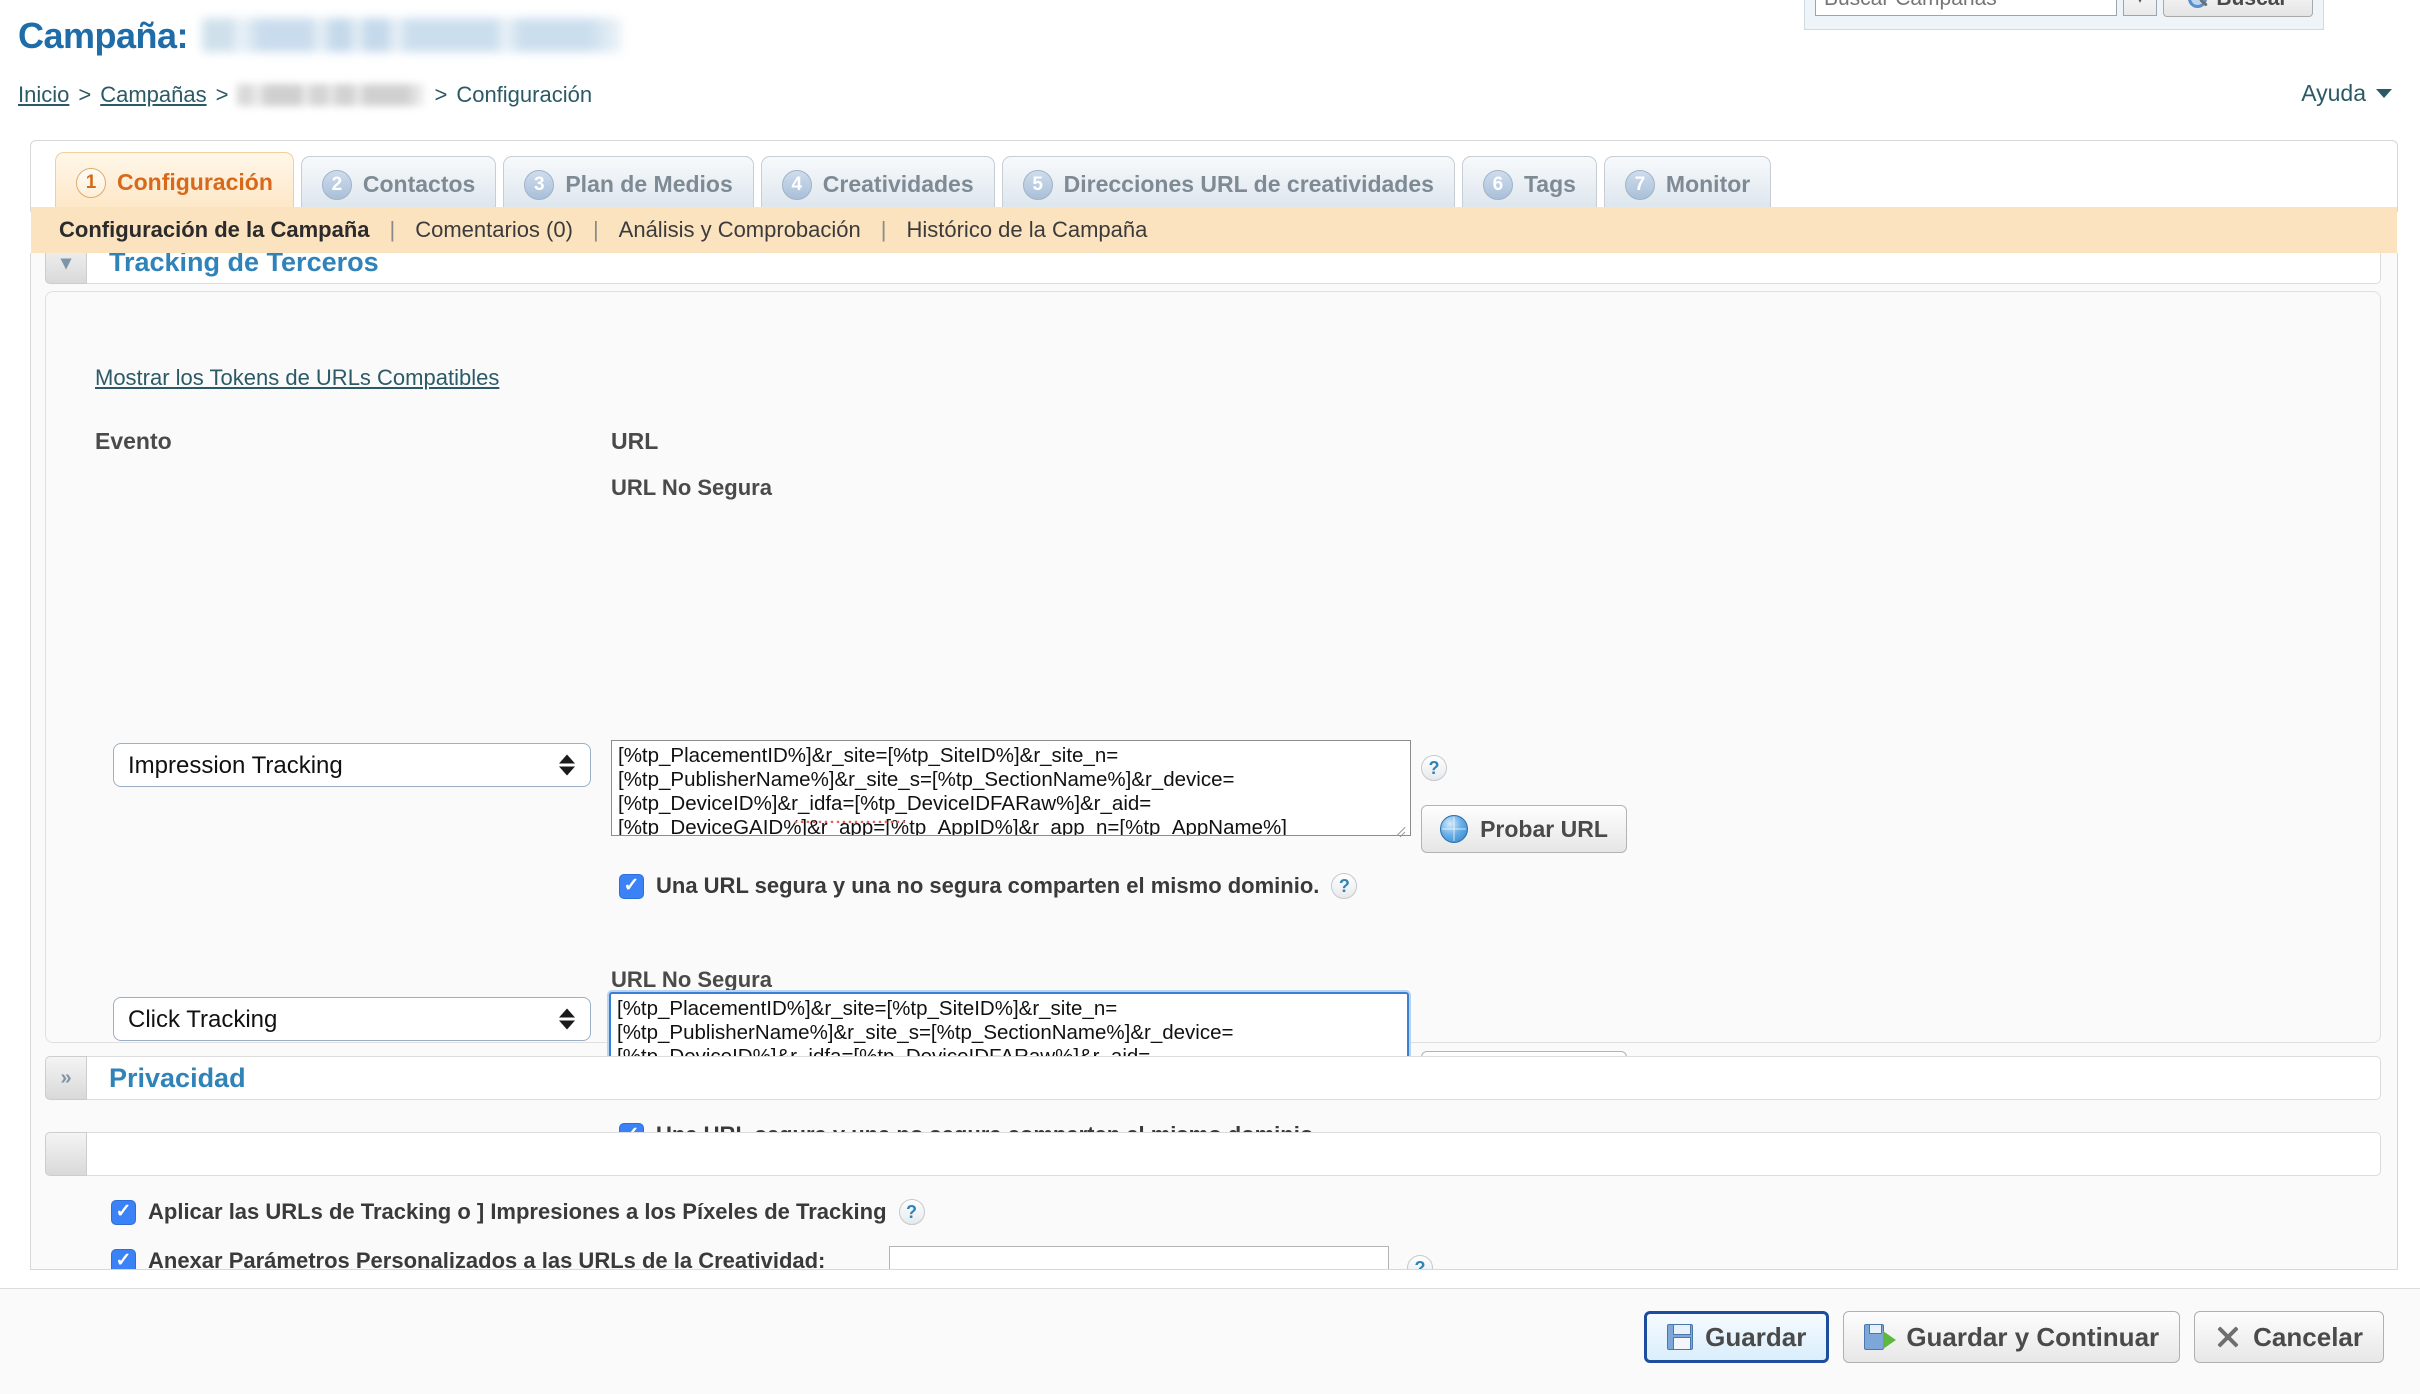 This screenshot has width=2420, height=1394. Describe the element at coordinates (2228, 1337) in the screenshot. I see `close-icon` at that location.